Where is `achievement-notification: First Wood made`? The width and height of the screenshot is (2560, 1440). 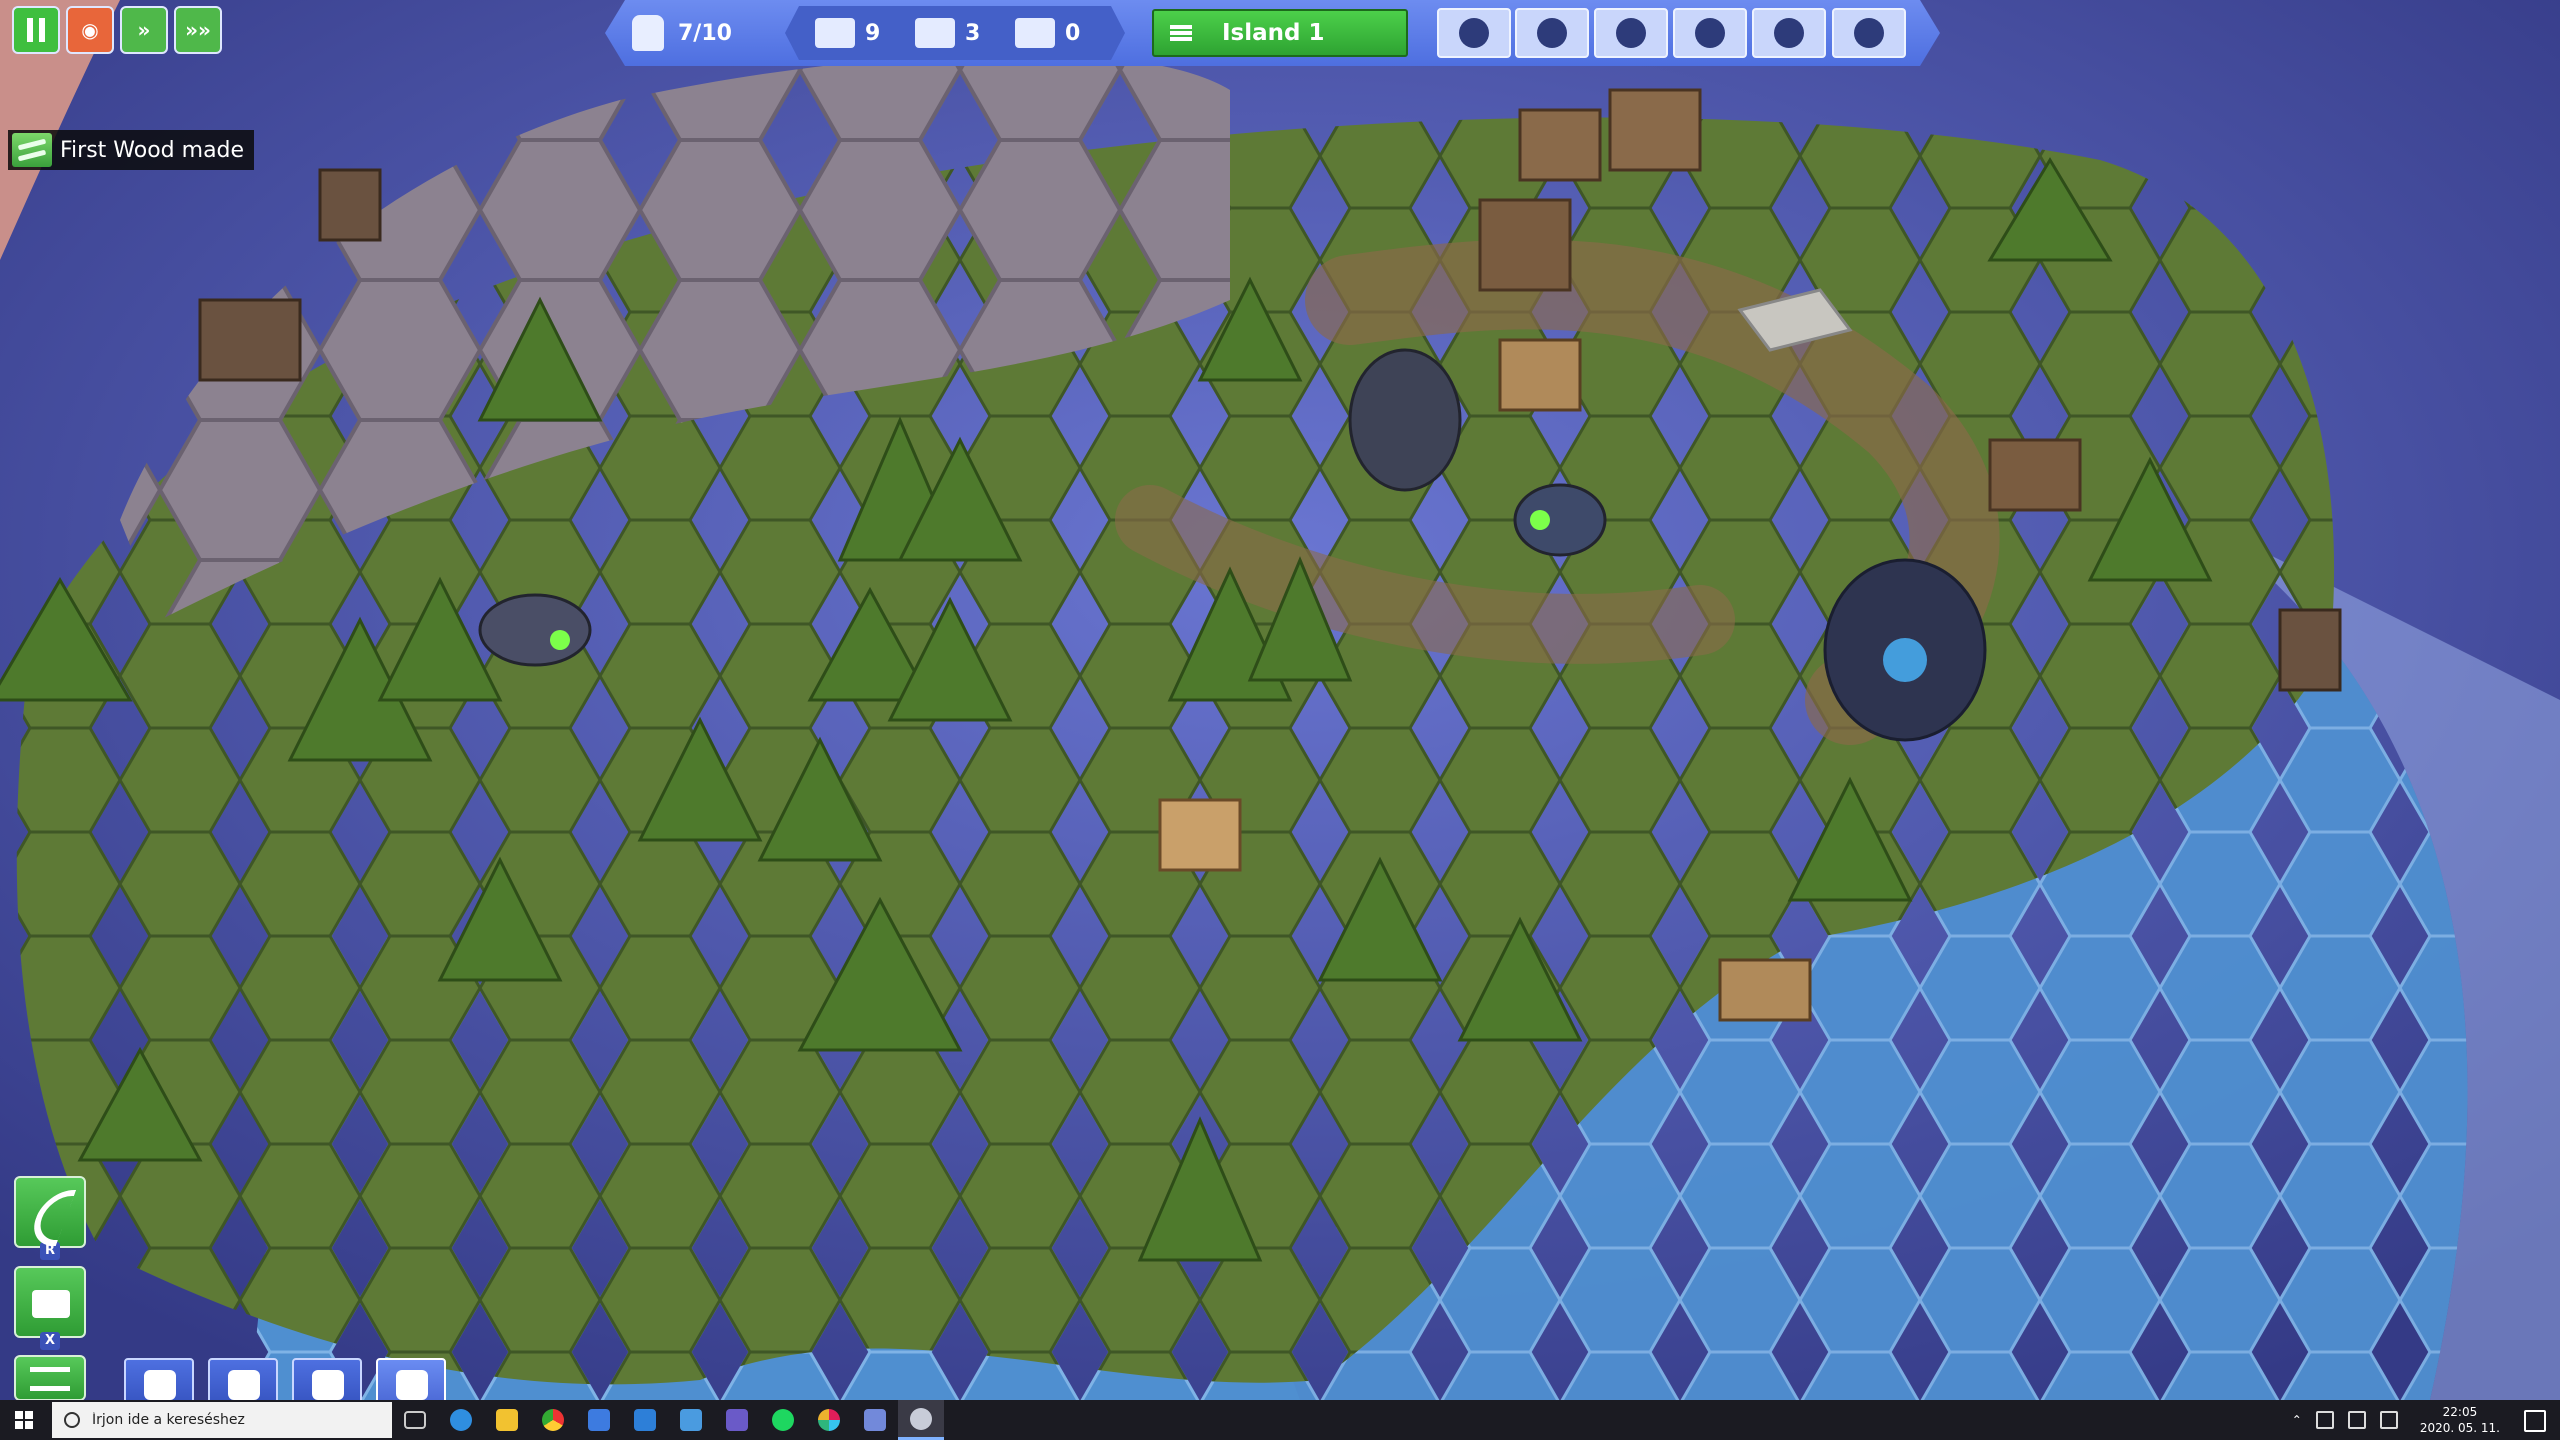
achievement-notification: First Wood made is located at coordinates (131, 150).